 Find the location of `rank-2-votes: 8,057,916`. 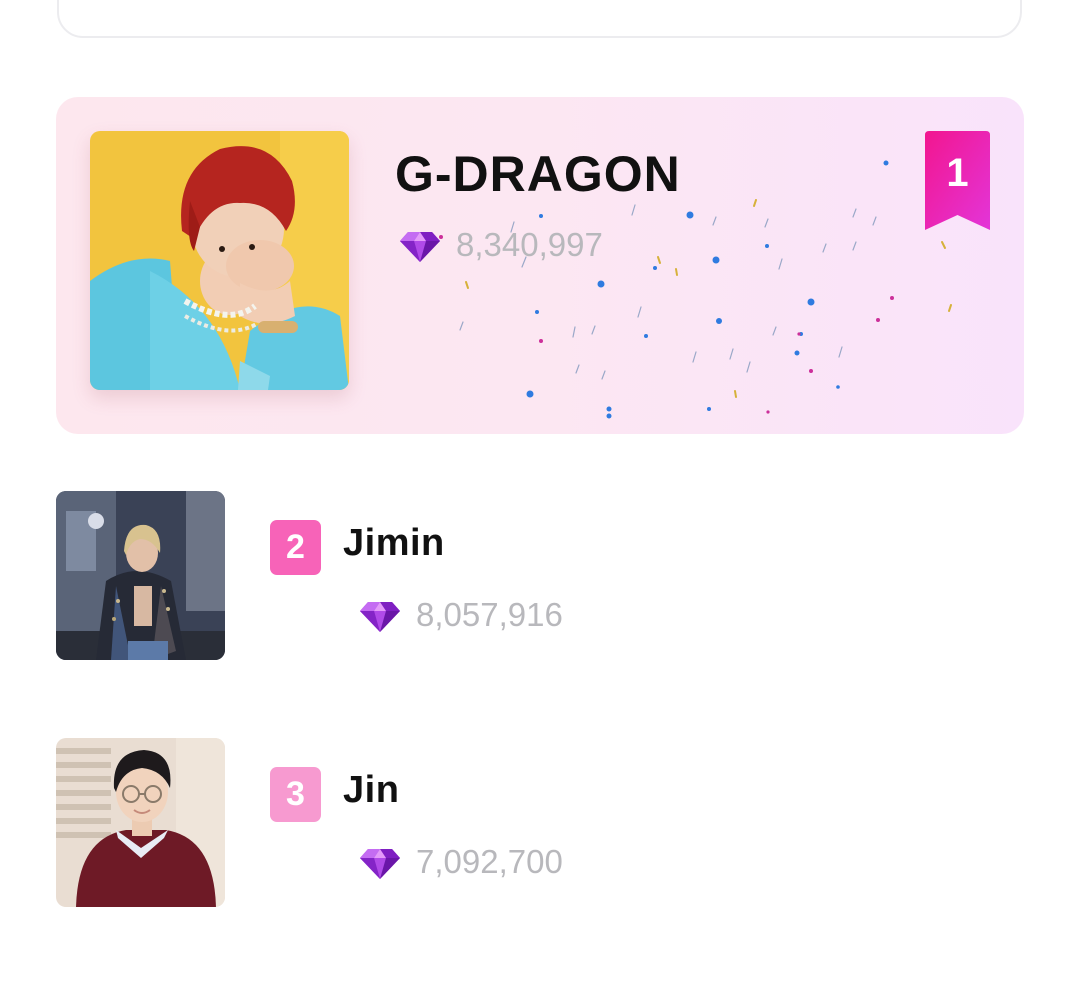

rank-2-votes: 8,057,916 is located at coordinates (461, 615).